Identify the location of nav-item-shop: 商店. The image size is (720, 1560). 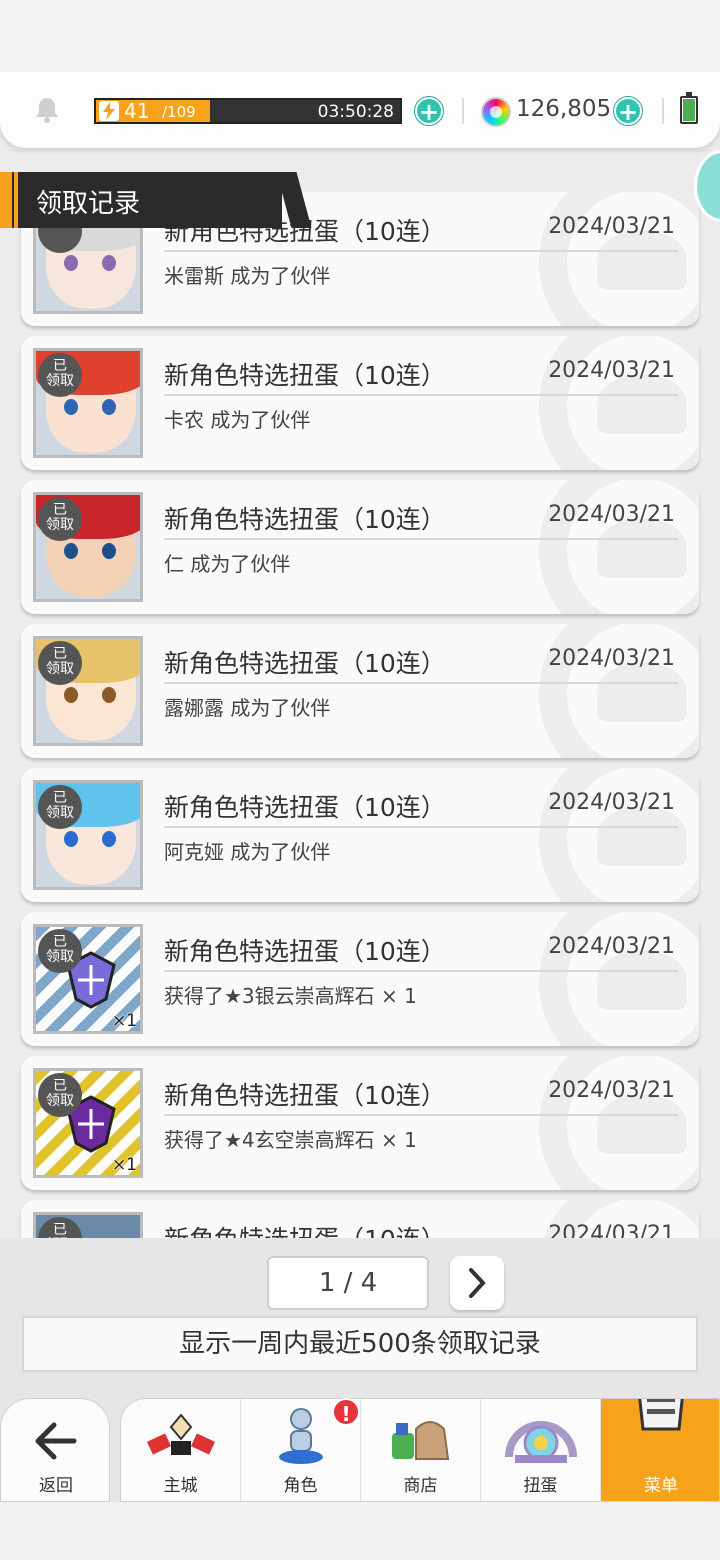
(421, 1450).